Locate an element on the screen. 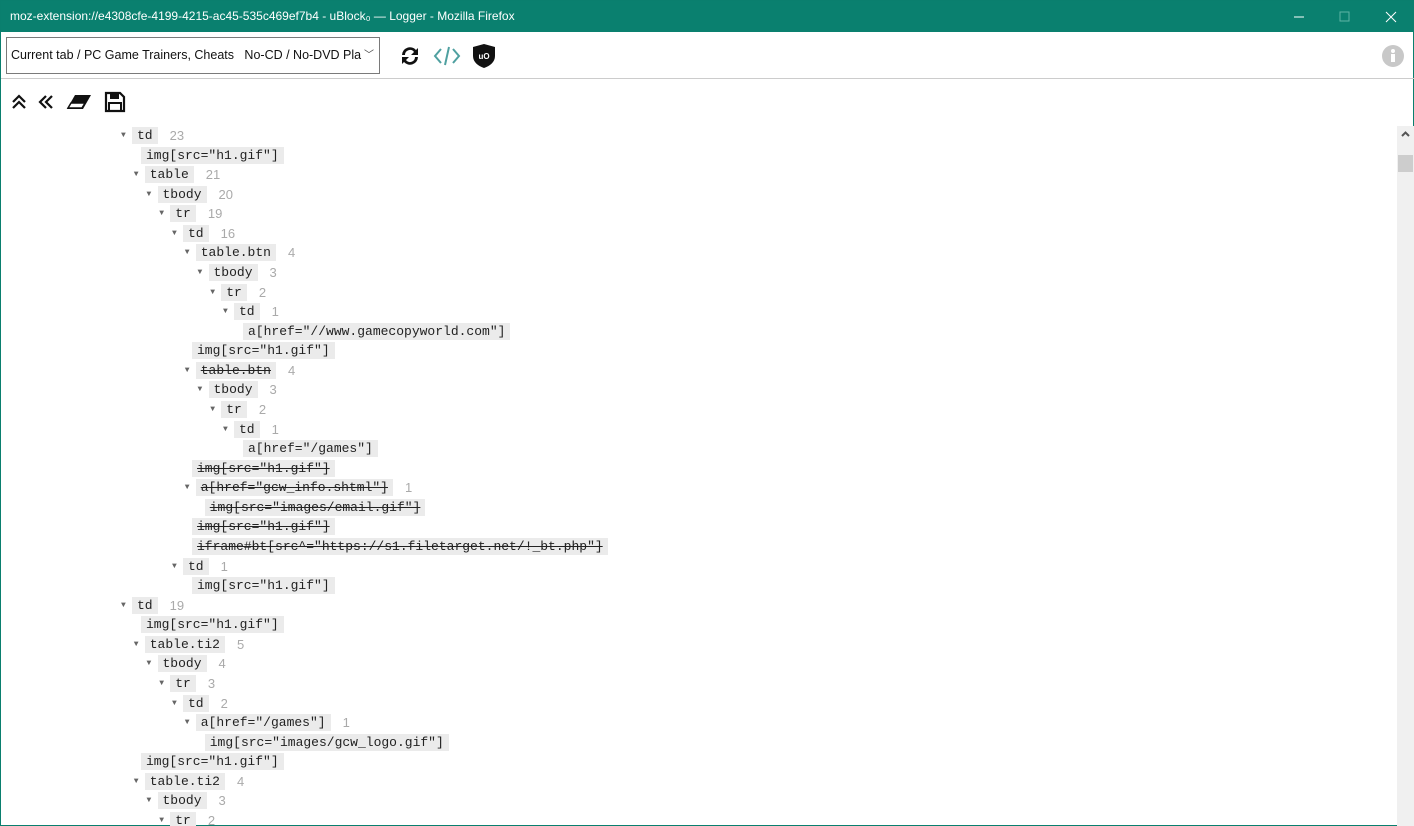 This screenshot has width=1414, height=826. tree-node: ▼ a[href="/games"] 1 is located at coordinates (267, 722).